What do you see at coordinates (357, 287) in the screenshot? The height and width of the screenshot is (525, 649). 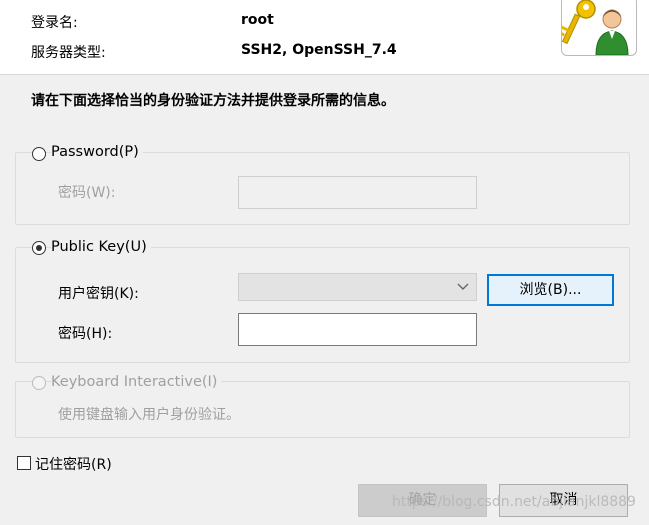 I see `user-key-select` at bounding box center [357, 287].